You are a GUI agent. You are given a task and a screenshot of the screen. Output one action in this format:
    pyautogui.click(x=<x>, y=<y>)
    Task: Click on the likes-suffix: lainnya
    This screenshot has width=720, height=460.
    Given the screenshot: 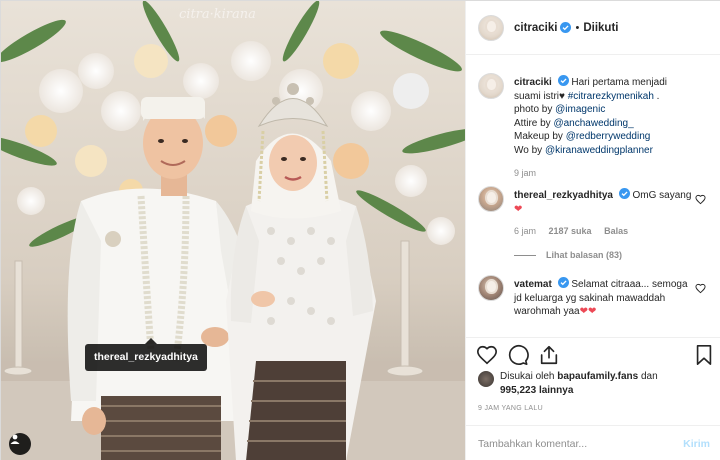 What is the action you would take?
    pyautogui.click(x=556, y=390)
    